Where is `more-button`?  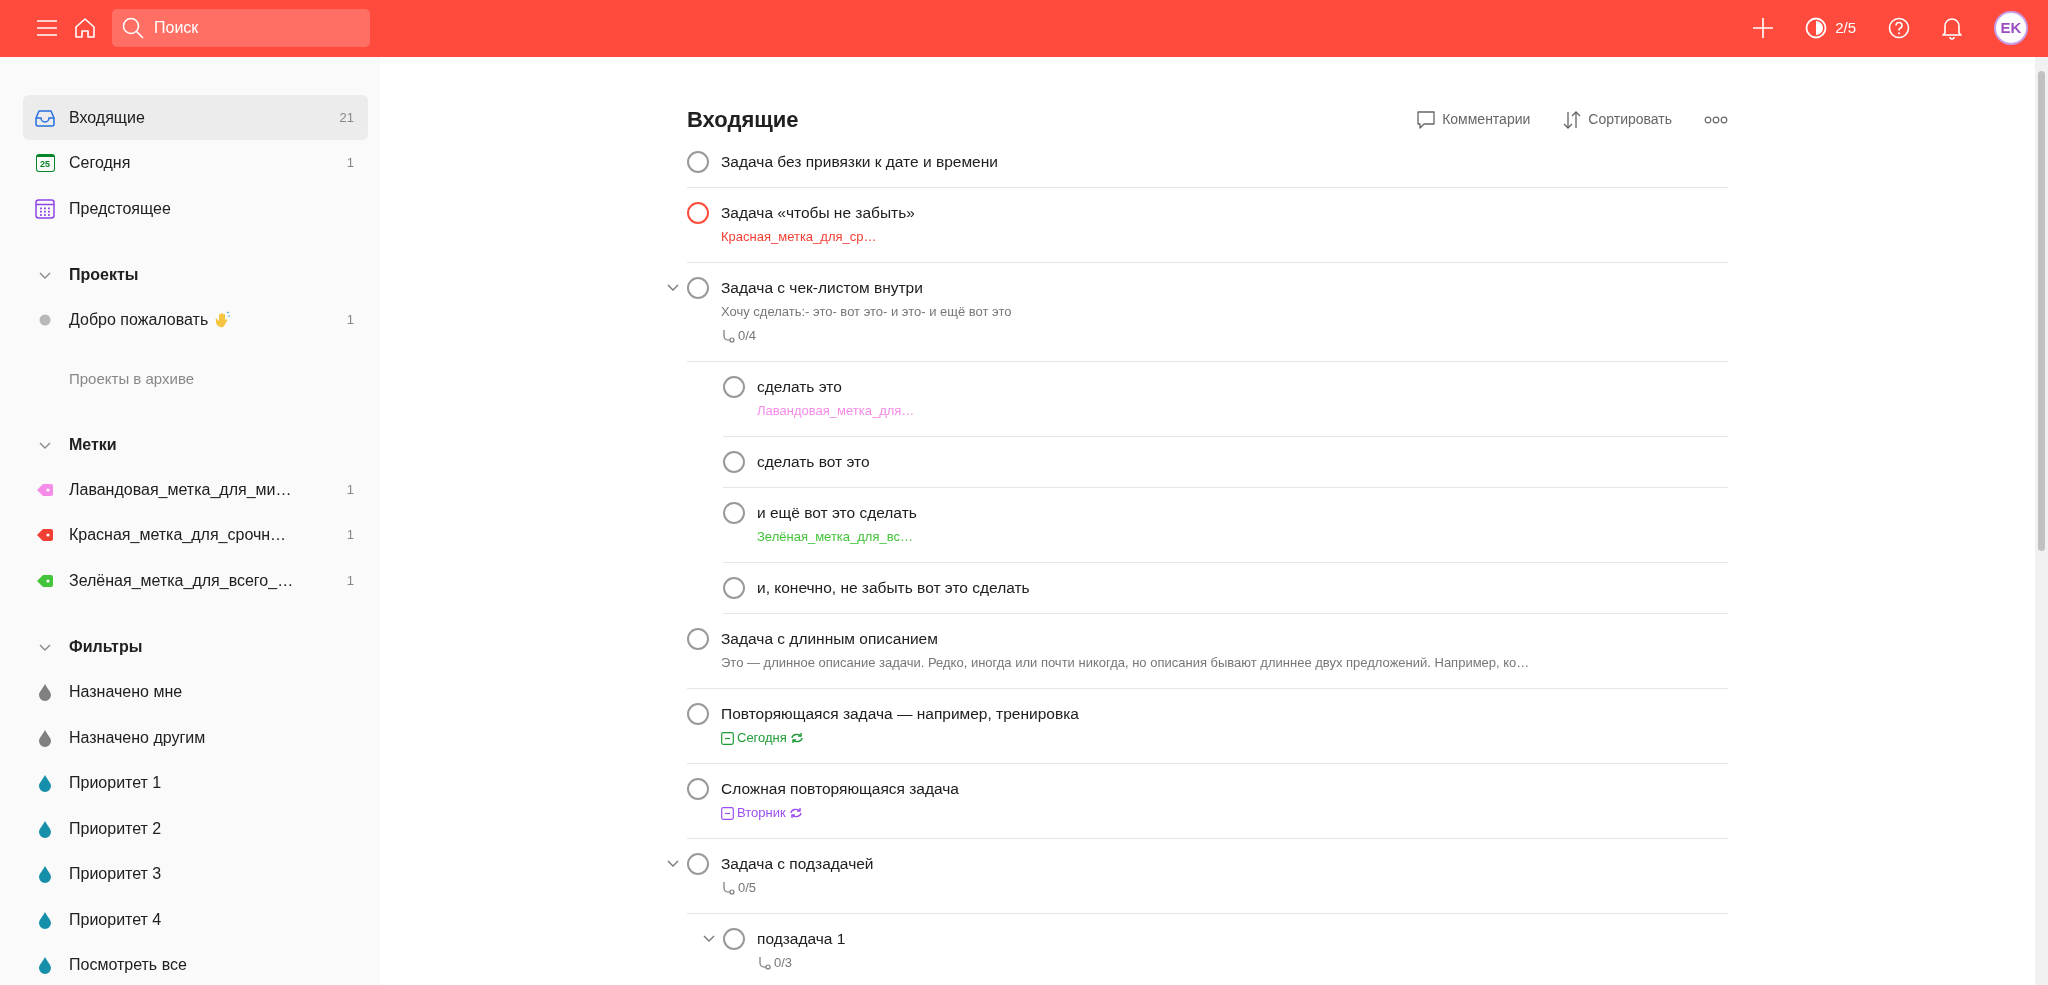
more-button is located at coordinates (1716, 119).